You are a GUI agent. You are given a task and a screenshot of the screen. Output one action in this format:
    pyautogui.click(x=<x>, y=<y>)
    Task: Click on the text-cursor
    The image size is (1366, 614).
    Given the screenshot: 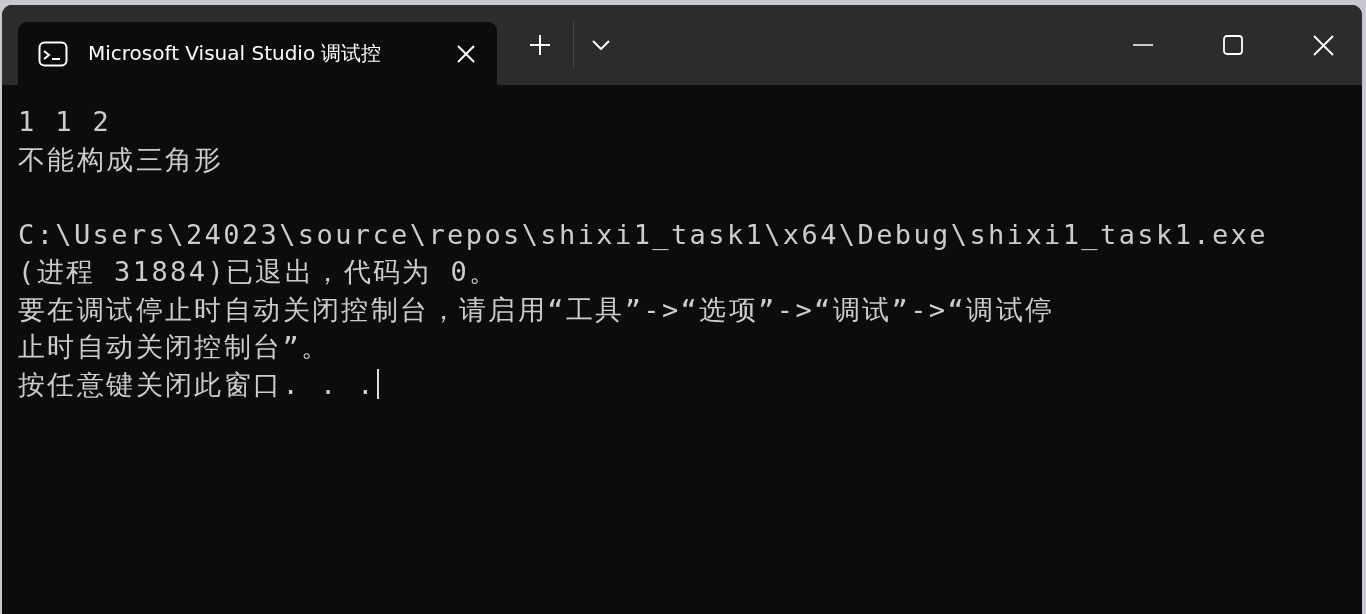 What is the action you would take?
    pyautogui.click(x=377, y=384)
    